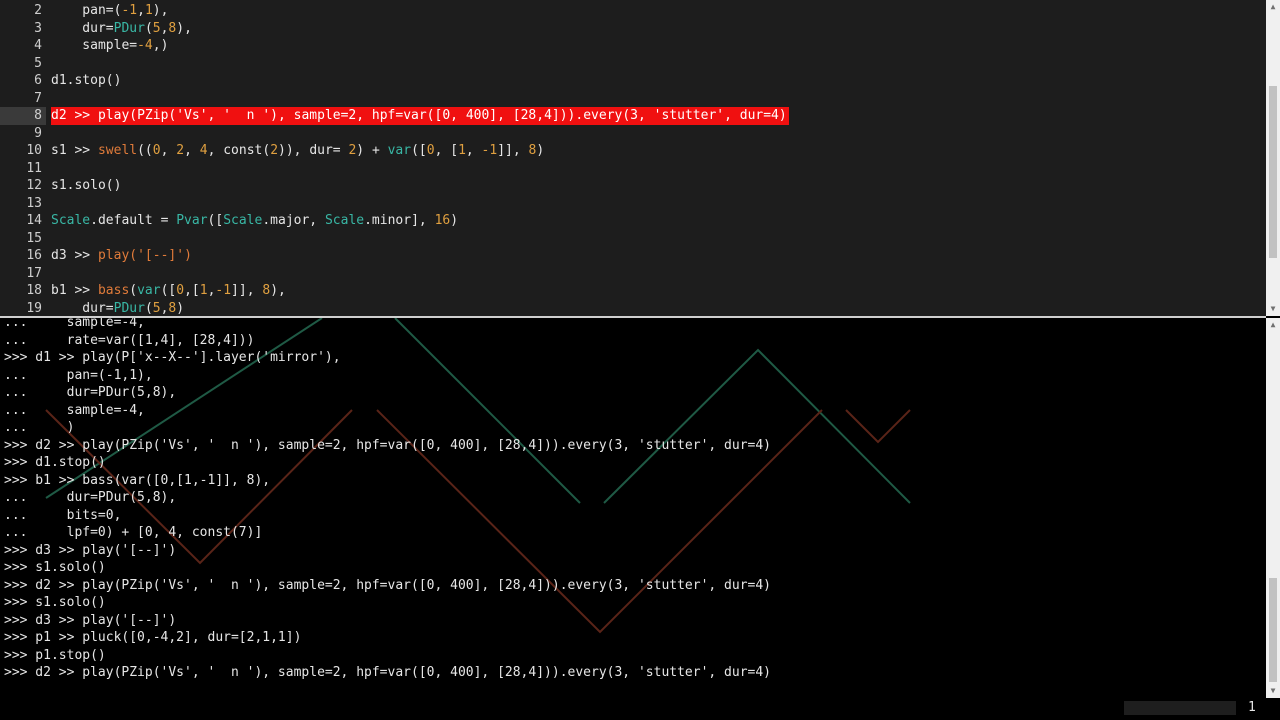  Describe the element at coordinates (63, 515) in the screenshot. I see `console-line: ... bits=0,` at that location.